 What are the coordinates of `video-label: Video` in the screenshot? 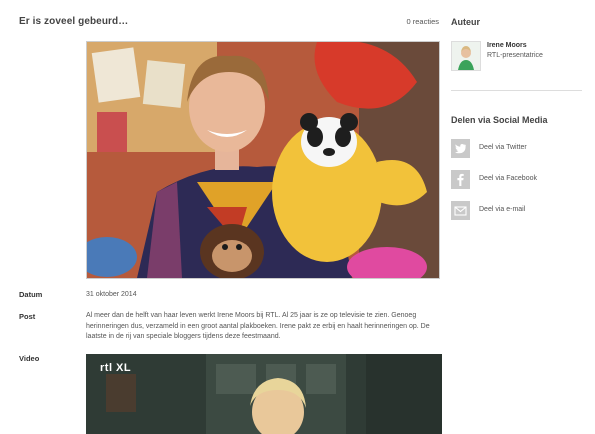 It's located at (29, 358).